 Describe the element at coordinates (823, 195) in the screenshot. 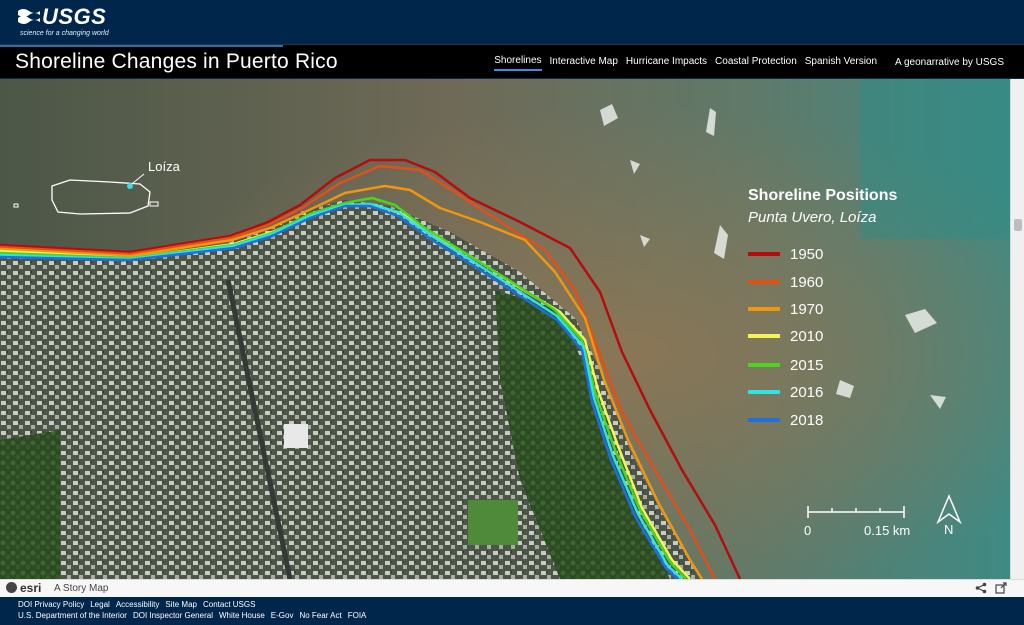

I see `legend-title: Shoreline Positions` at that location.